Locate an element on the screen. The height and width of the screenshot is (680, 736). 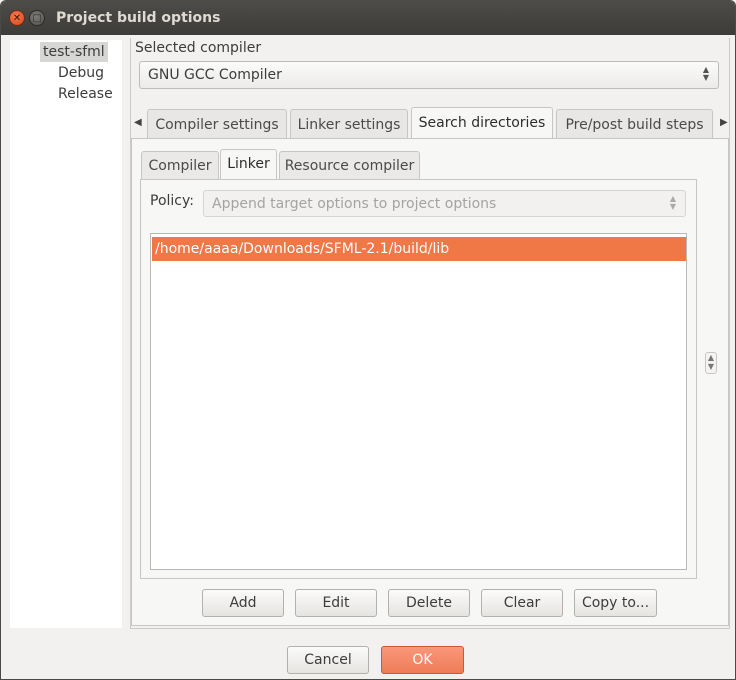
window-title: Project build options is located at coordinates (138, 18).